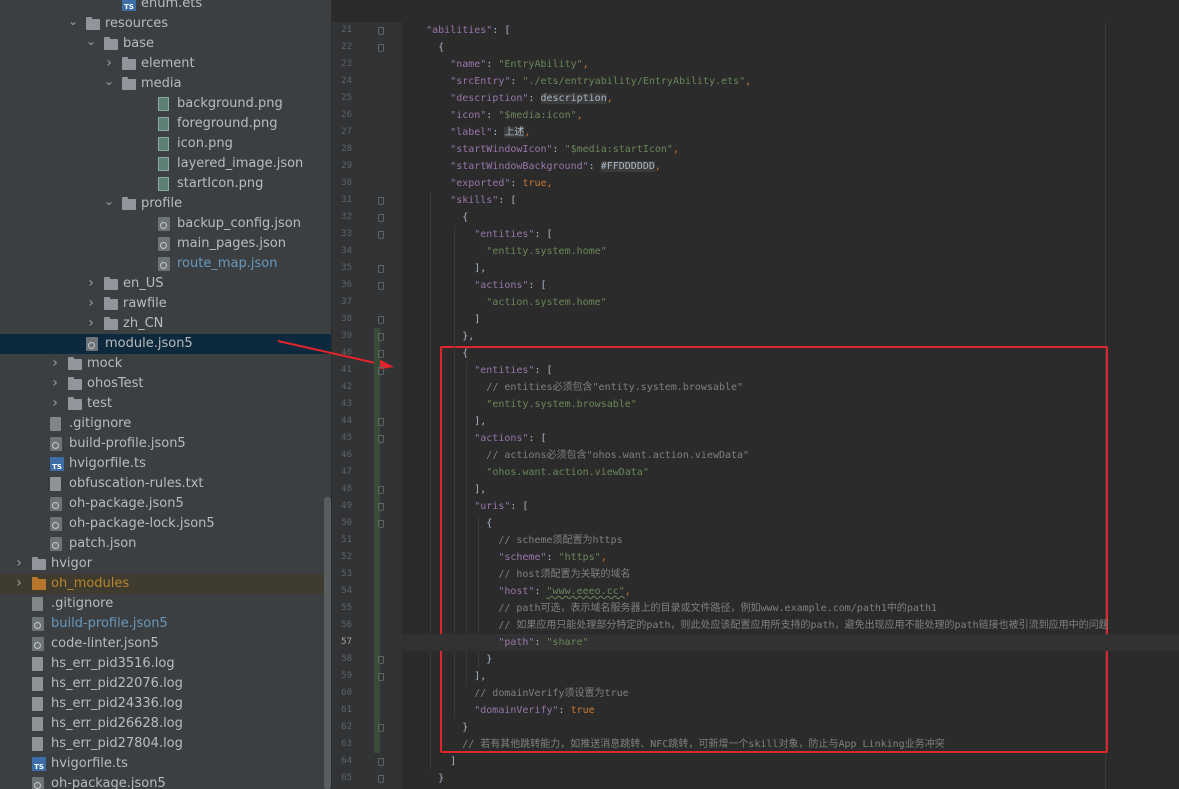  I want to click on code-line: "exported": true,, so click(477, 183).